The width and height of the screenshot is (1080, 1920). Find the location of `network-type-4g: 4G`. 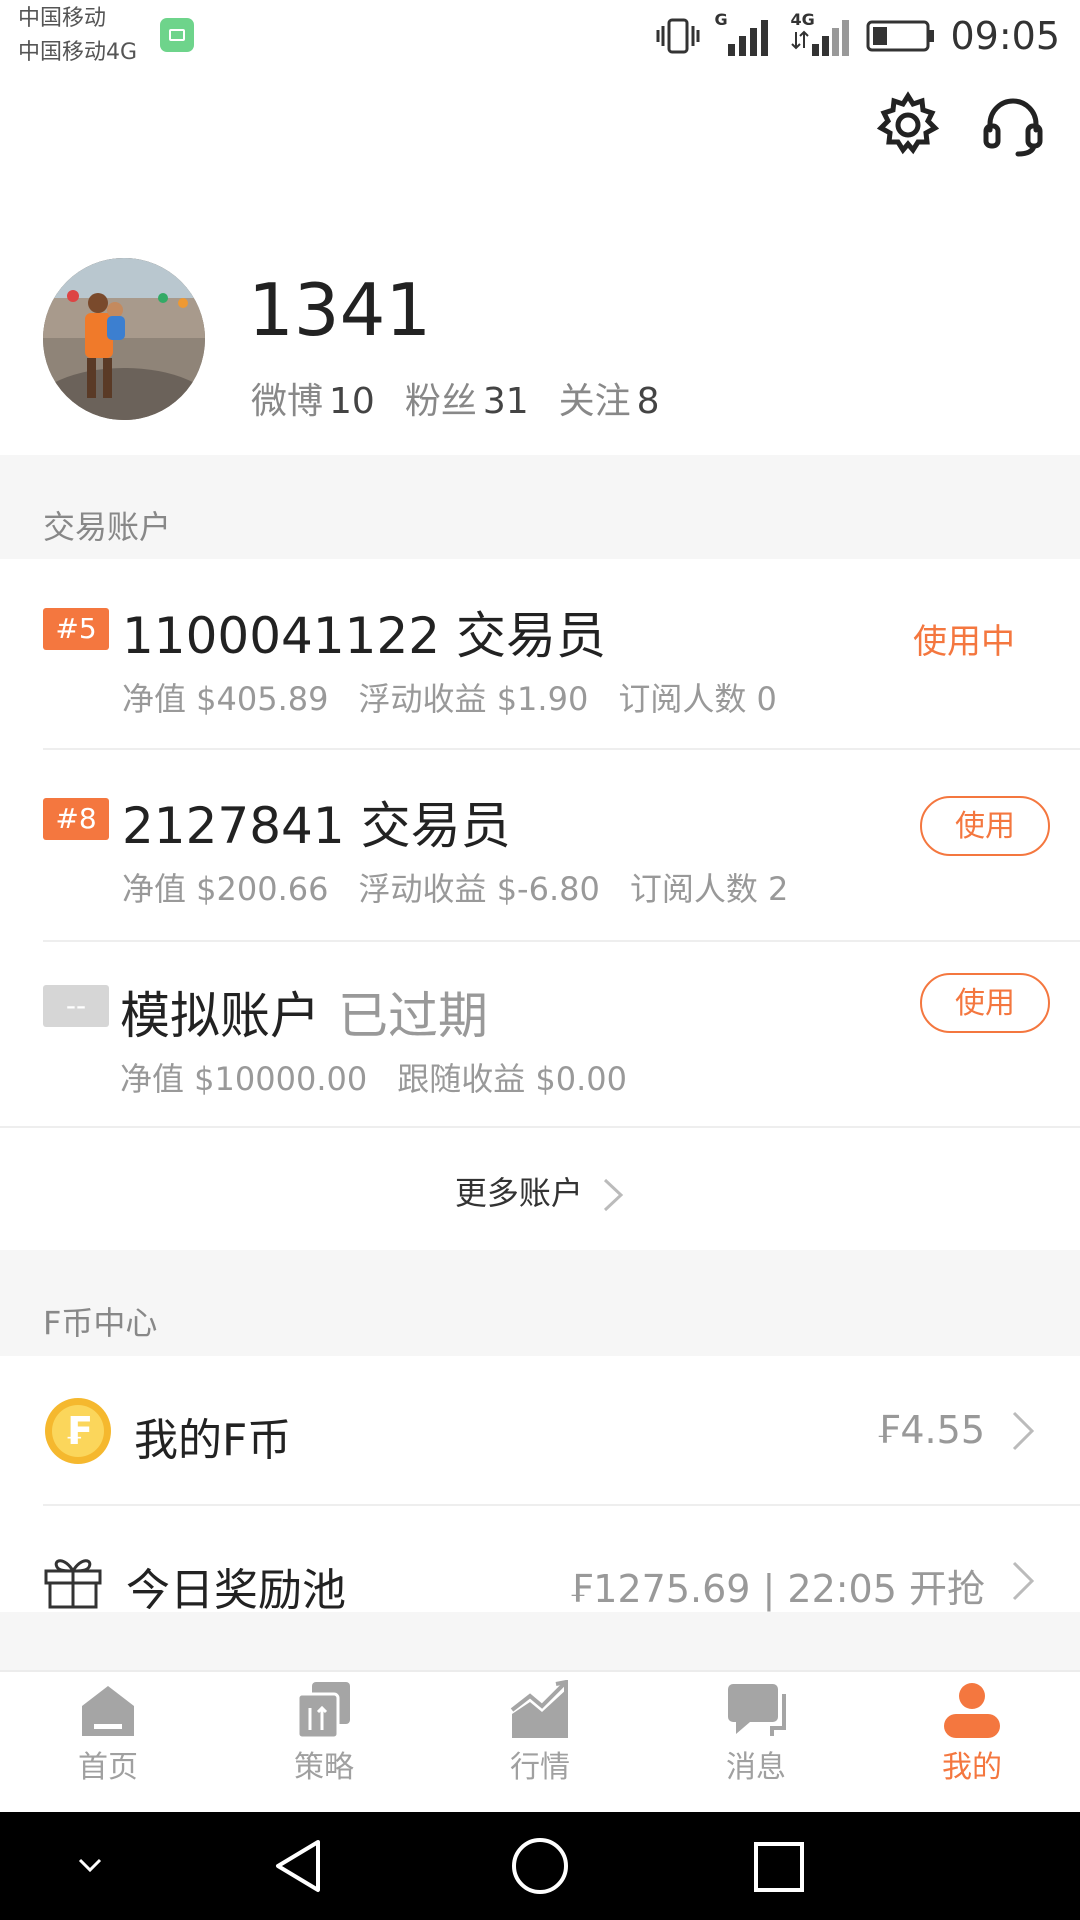

network-type-4g: 4G is located at coordinates (802, 19).